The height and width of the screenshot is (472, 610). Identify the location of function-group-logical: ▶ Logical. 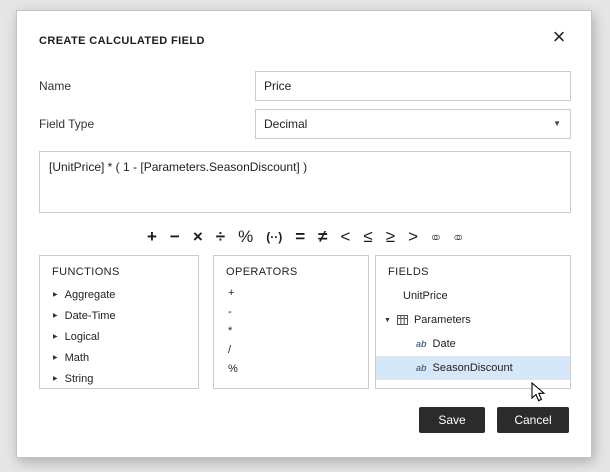
(119, 336).